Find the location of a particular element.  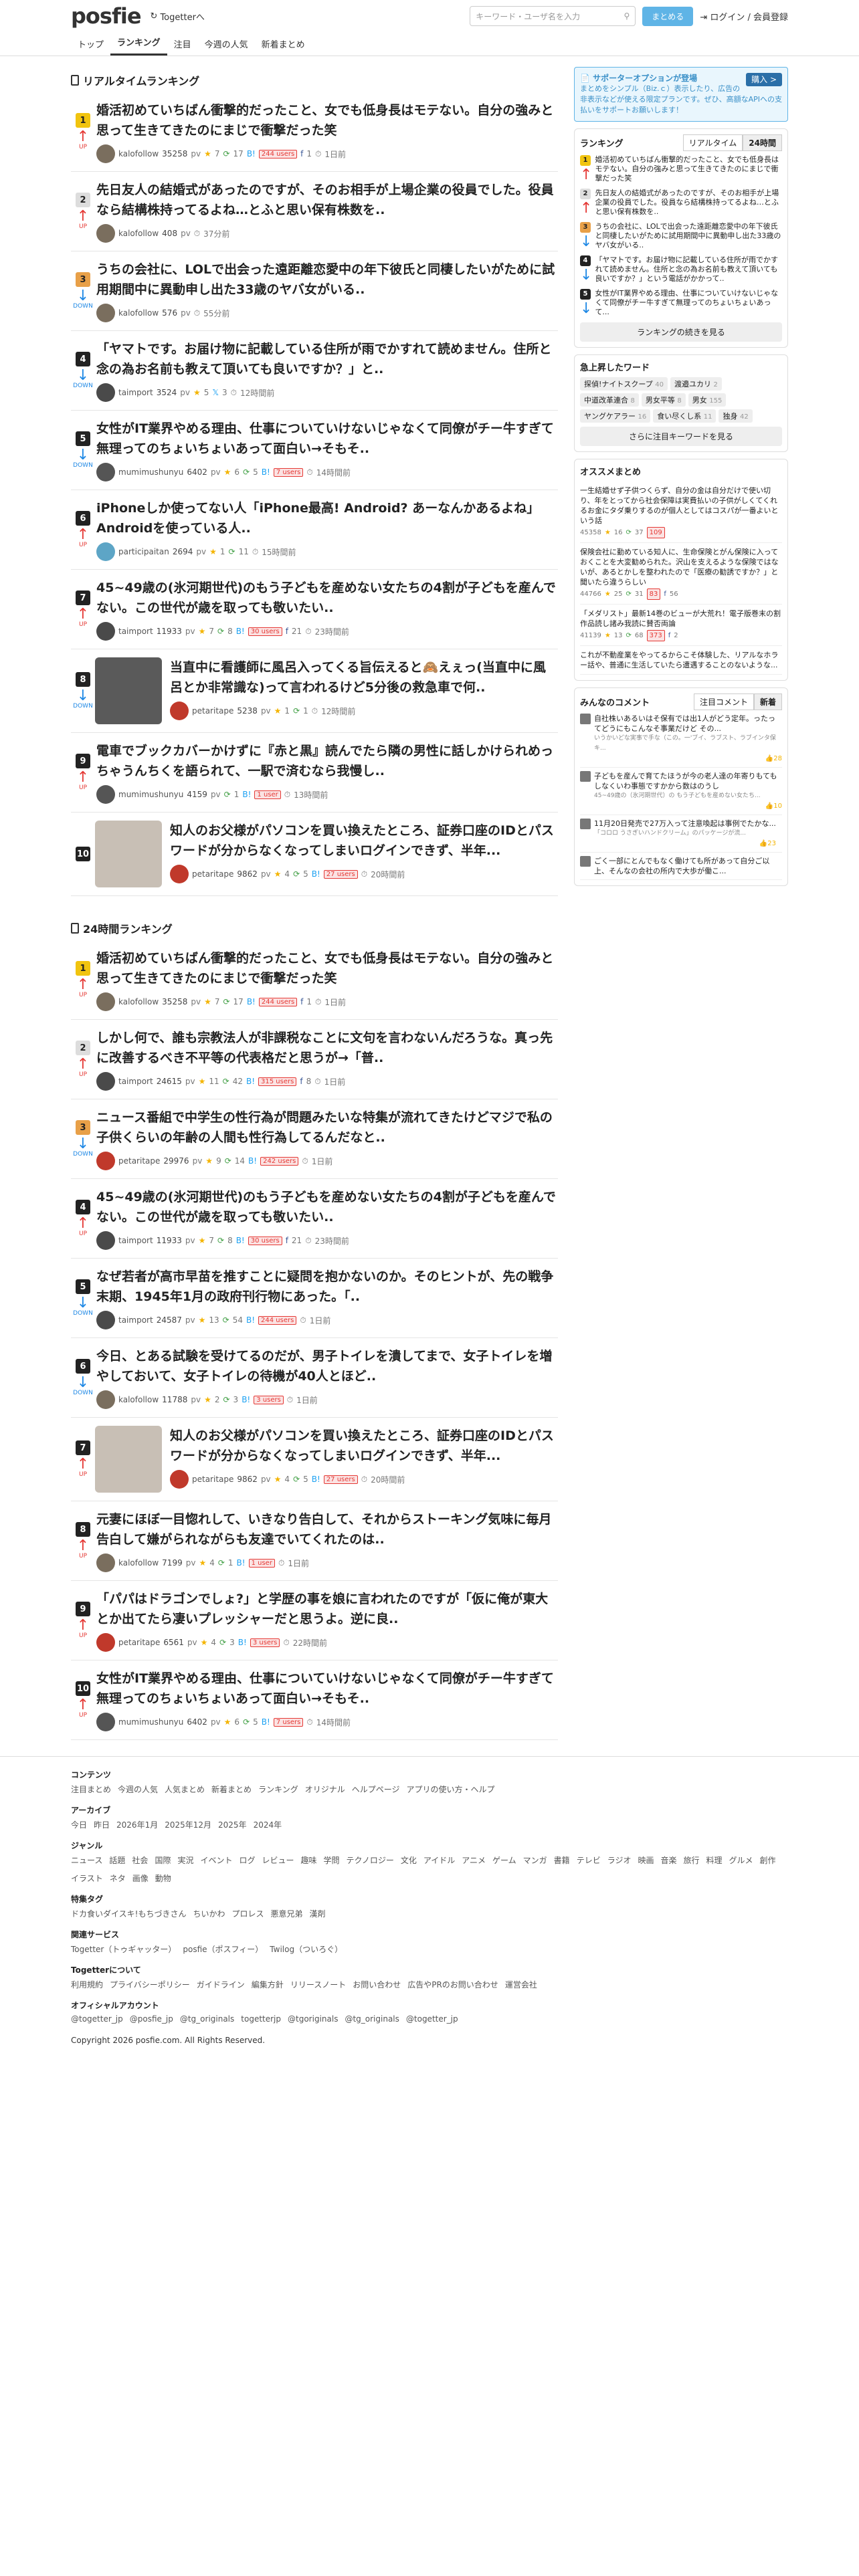

footer-genre-link: 書籍 is located at coordinates (562, 1860).